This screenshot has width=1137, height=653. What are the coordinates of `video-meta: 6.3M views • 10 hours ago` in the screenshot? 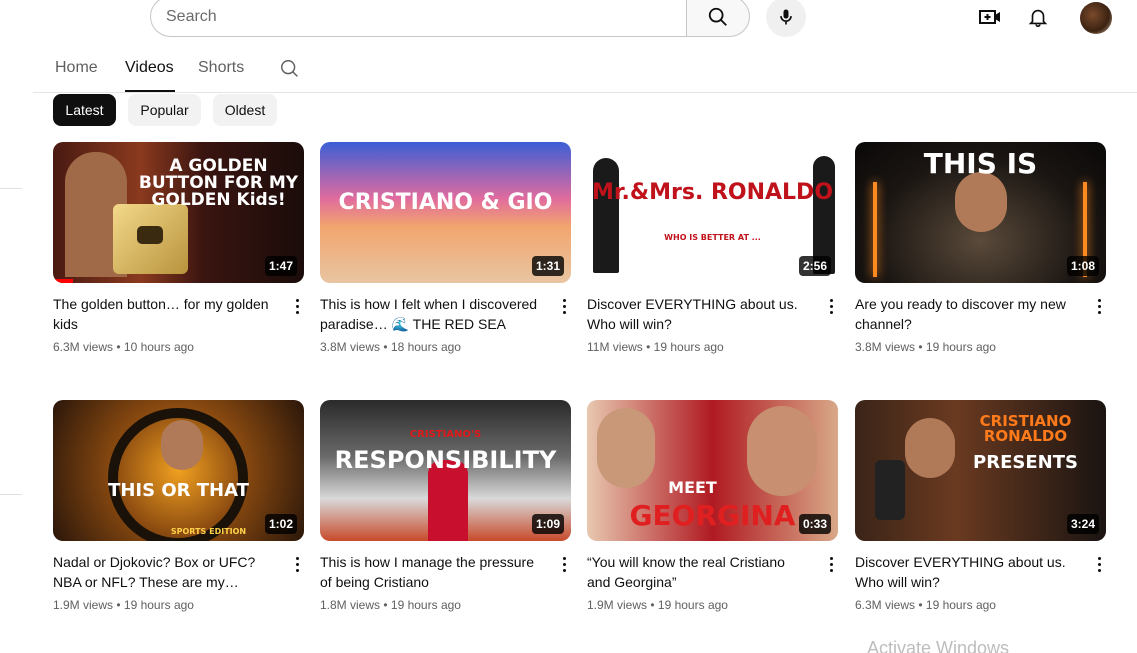 It's located at (123, 347).